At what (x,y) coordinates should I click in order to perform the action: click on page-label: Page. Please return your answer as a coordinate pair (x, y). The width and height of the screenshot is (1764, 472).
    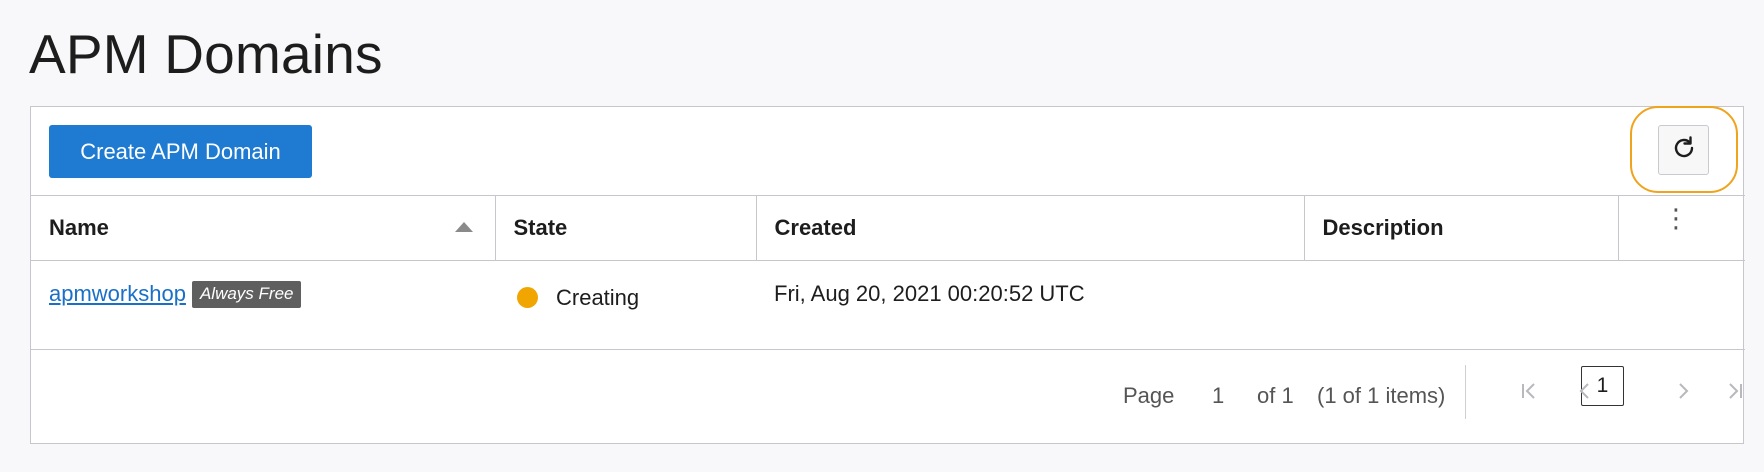
    Looking at the image, I should click on (1149, 395).